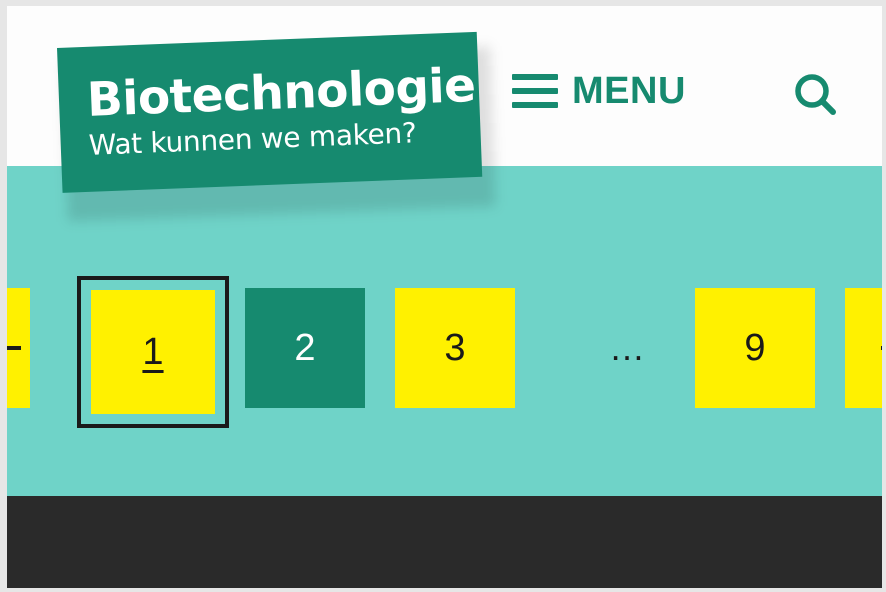  I want to click on page-button-3: 3, so click(455, 348).